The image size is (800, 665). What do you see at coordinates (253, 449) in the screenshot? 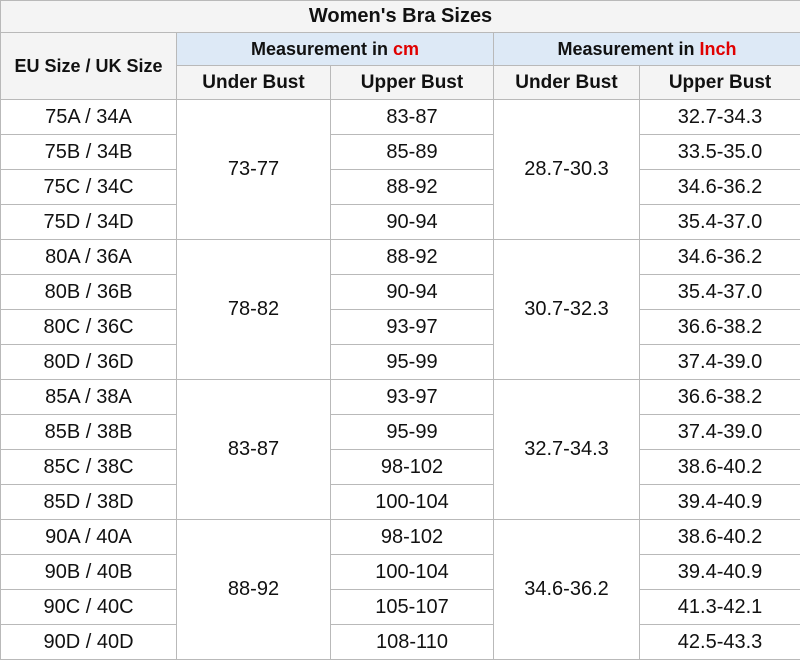
I see `under-bust-cm-cell: 83-87` at bounding box center [253, 449].